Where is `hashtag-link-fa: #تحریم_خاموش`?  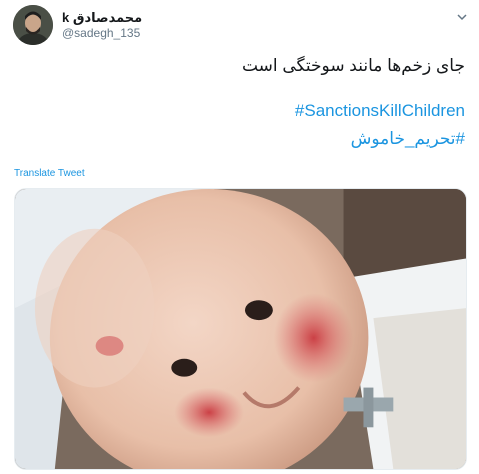
hashtag-link-fa: #تحریم_خاموش is located at coordinates (408, 139).